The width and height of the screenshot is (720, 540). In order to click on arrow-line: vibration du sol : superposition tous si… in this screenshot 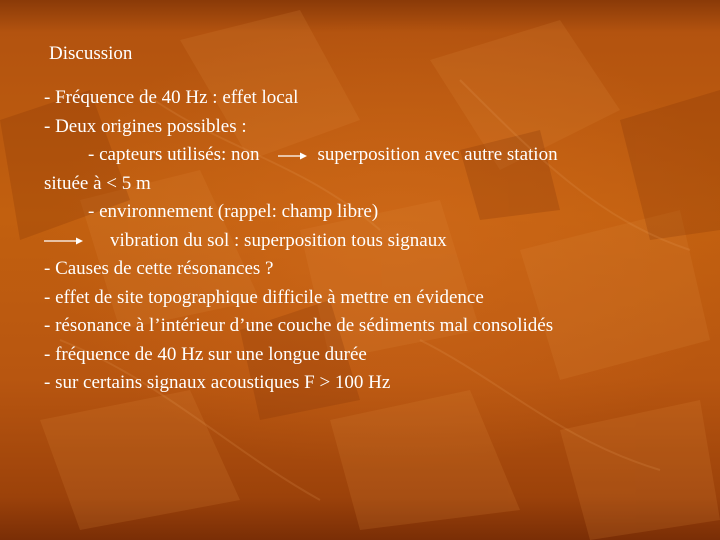, I will do `click(301, 241)`.